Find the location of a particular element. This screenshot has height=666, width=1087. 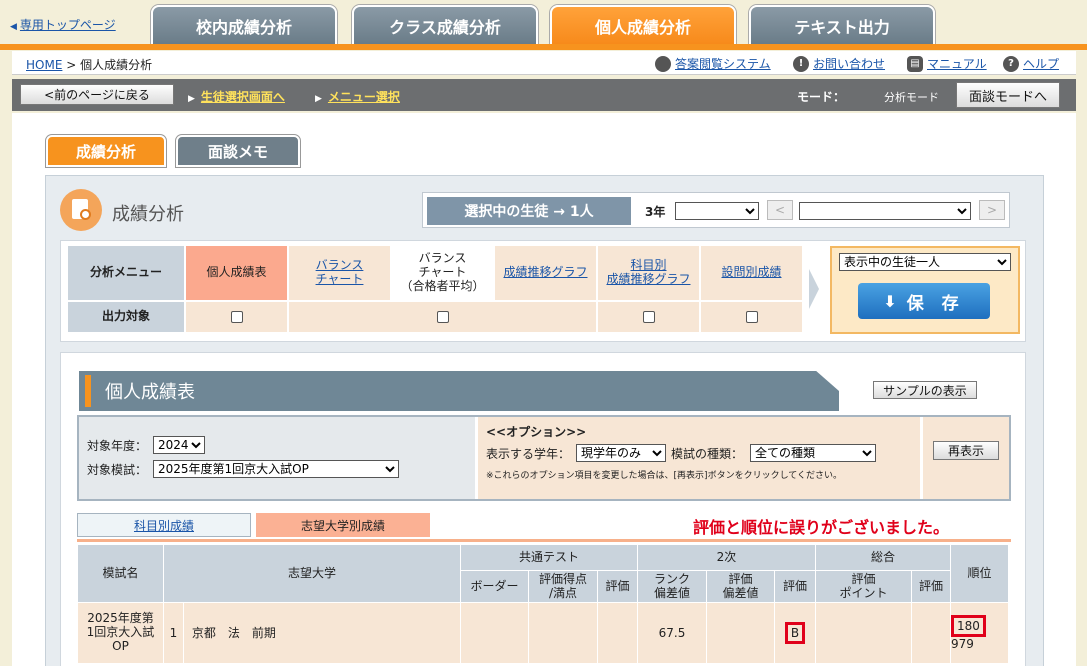

menu-question-scores: 設問別成績 is located at coordinates (751, 273).